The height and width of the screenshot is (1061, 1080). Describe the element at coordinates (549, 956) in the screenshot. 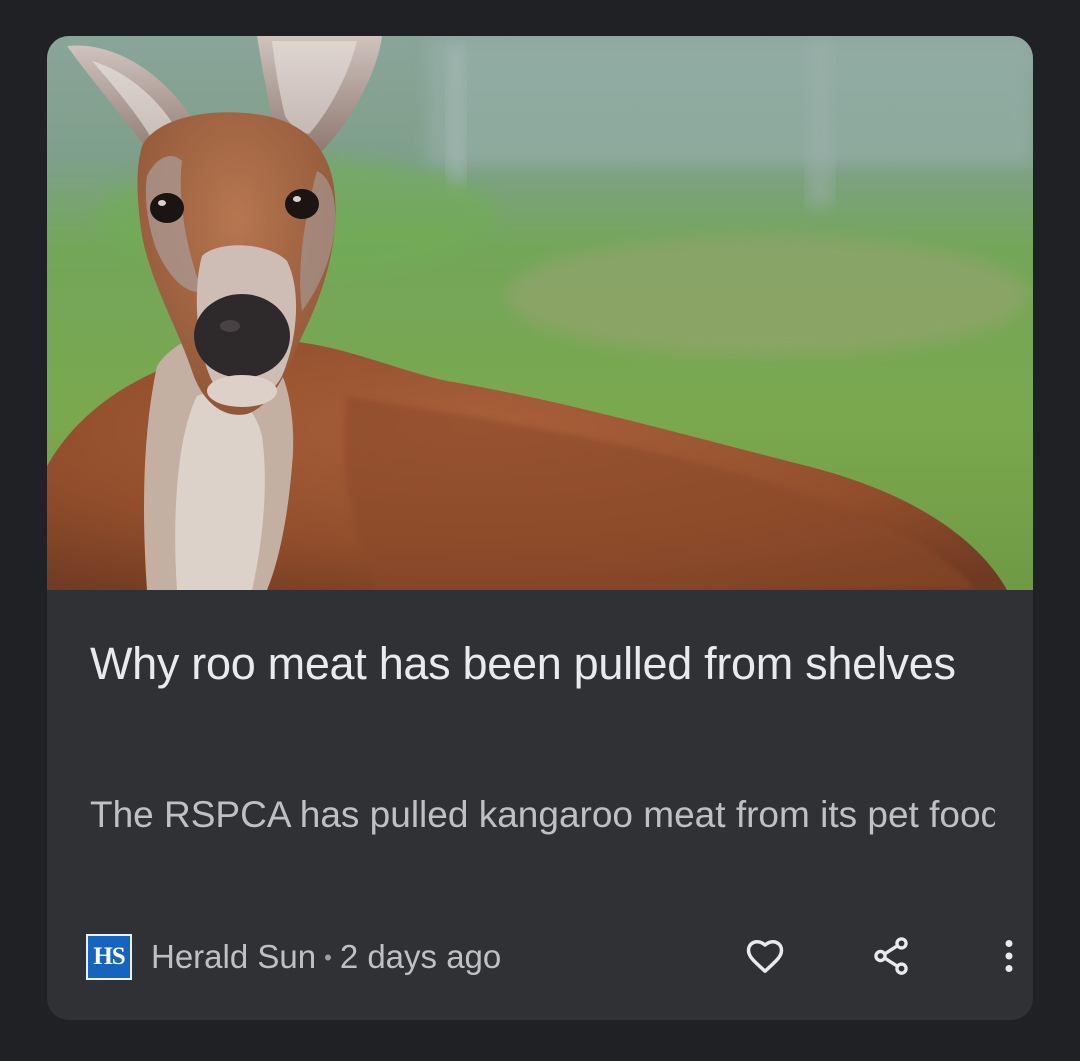

I see `card-footer: HS Herald Sun • 2 days ago` at that location.